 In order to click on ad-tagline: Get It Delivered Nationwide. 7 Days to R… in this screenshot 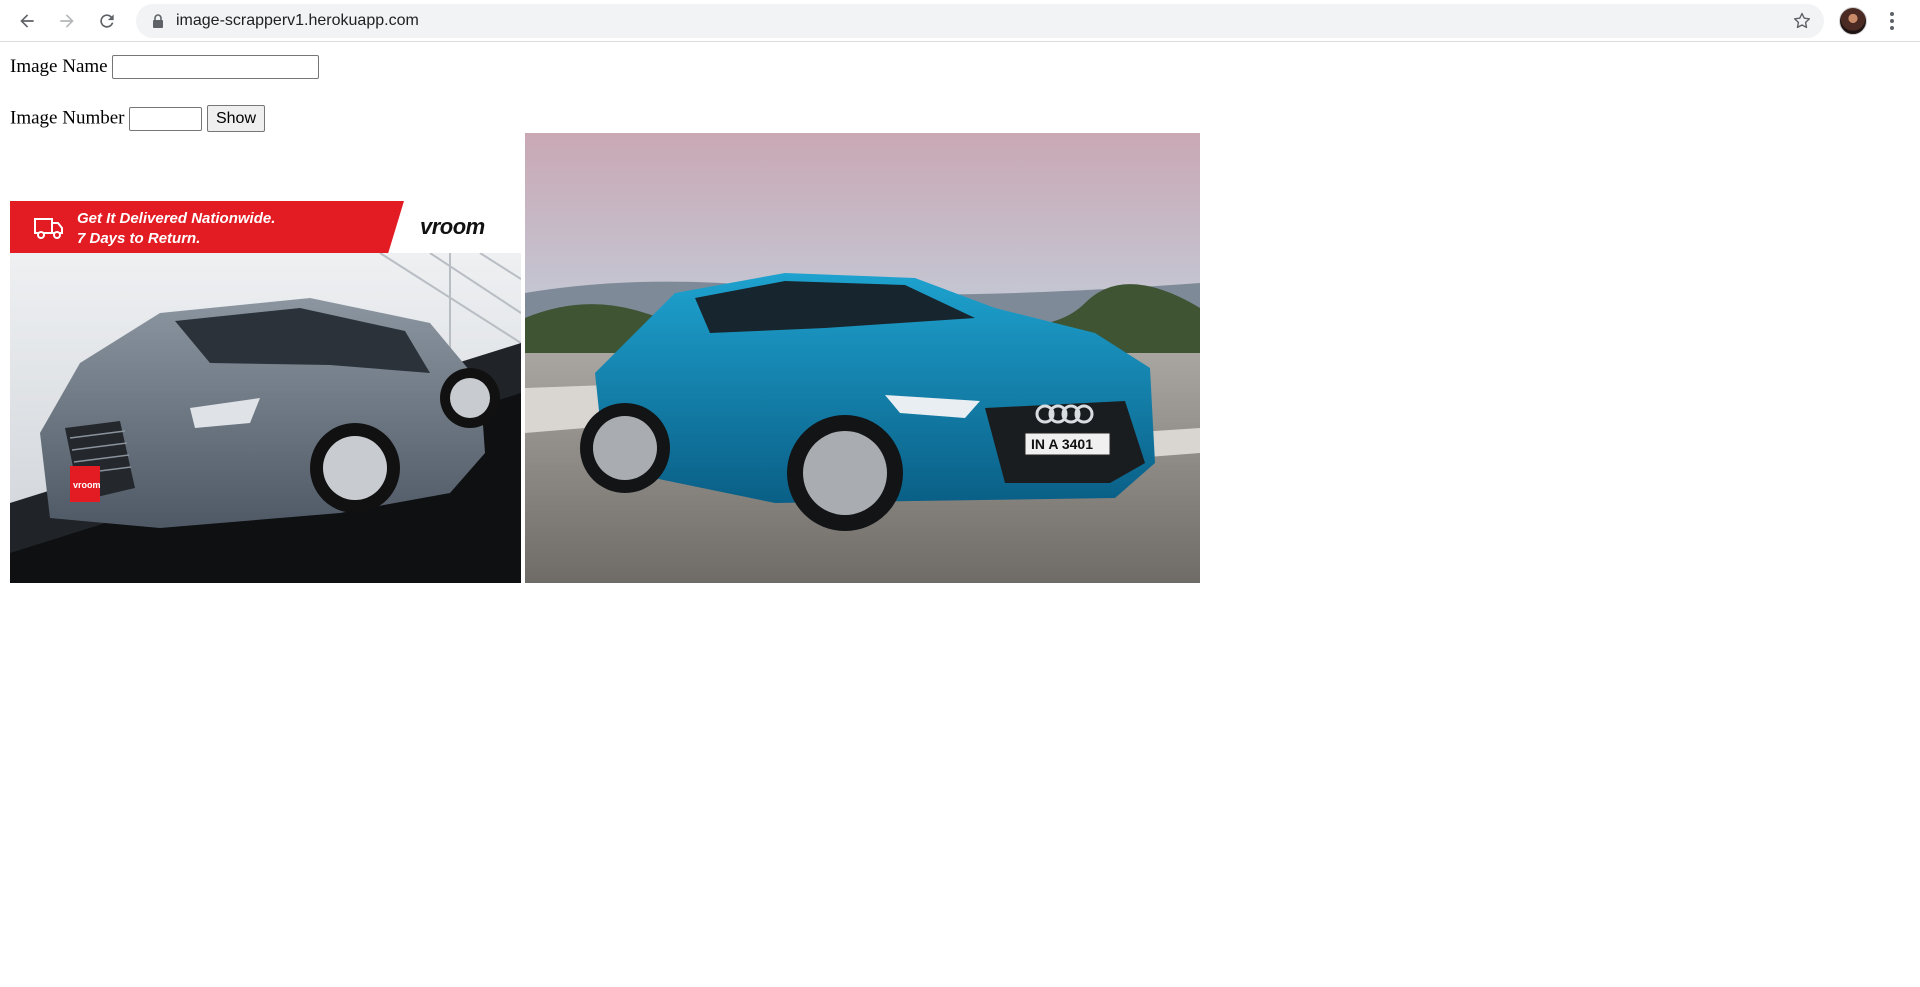, I will do `click(176, 228)`.